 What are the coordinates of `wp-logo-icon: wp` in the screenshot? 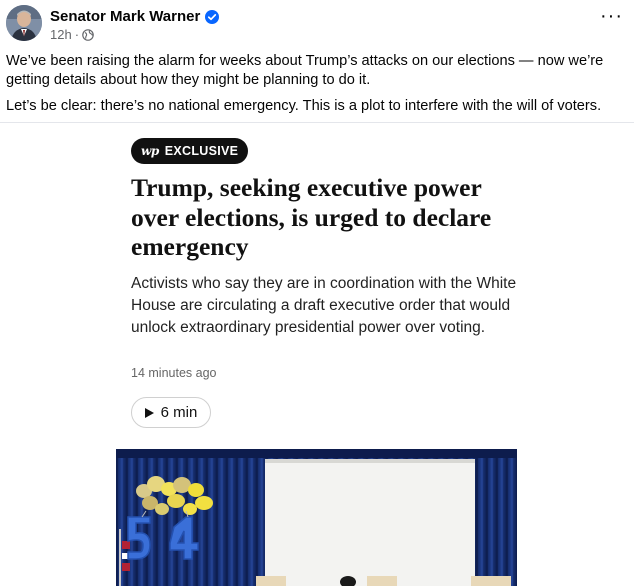 It's located at (150, 151).